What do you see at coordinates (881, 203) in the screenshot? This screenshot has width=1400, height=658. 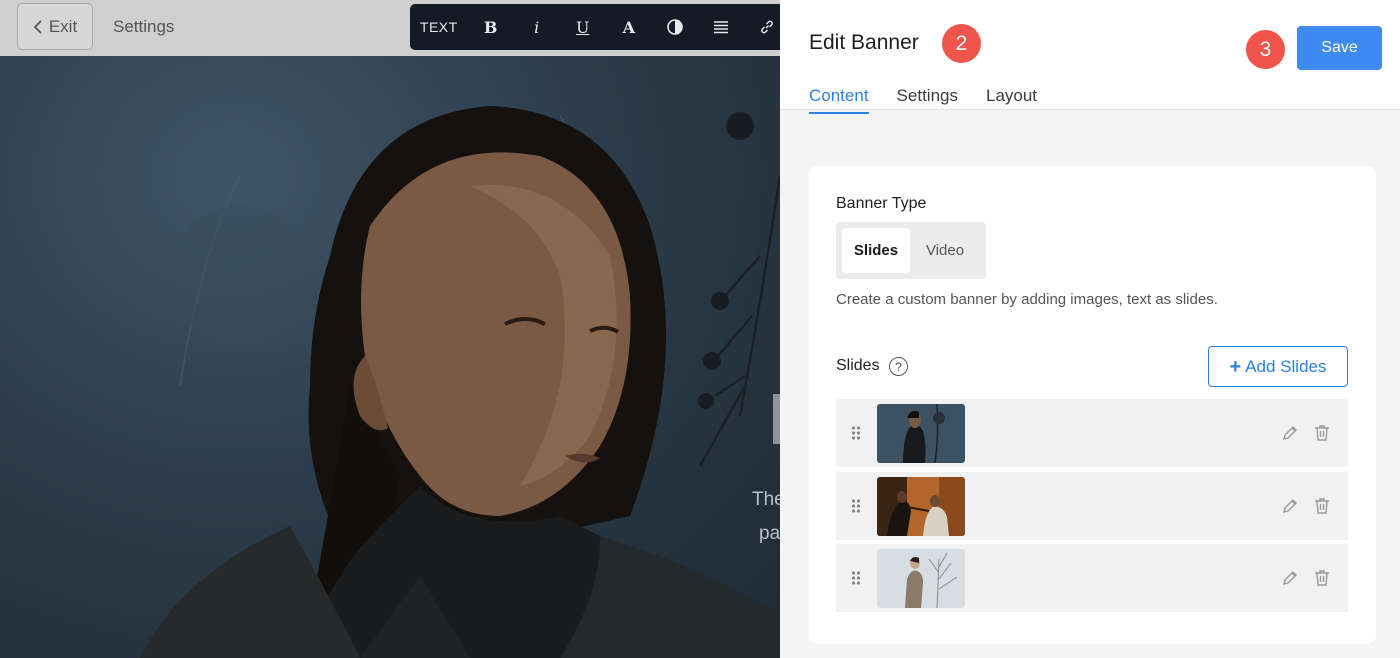 I see `banner-type-label: Banner Type` at bounding box center [881, 203].